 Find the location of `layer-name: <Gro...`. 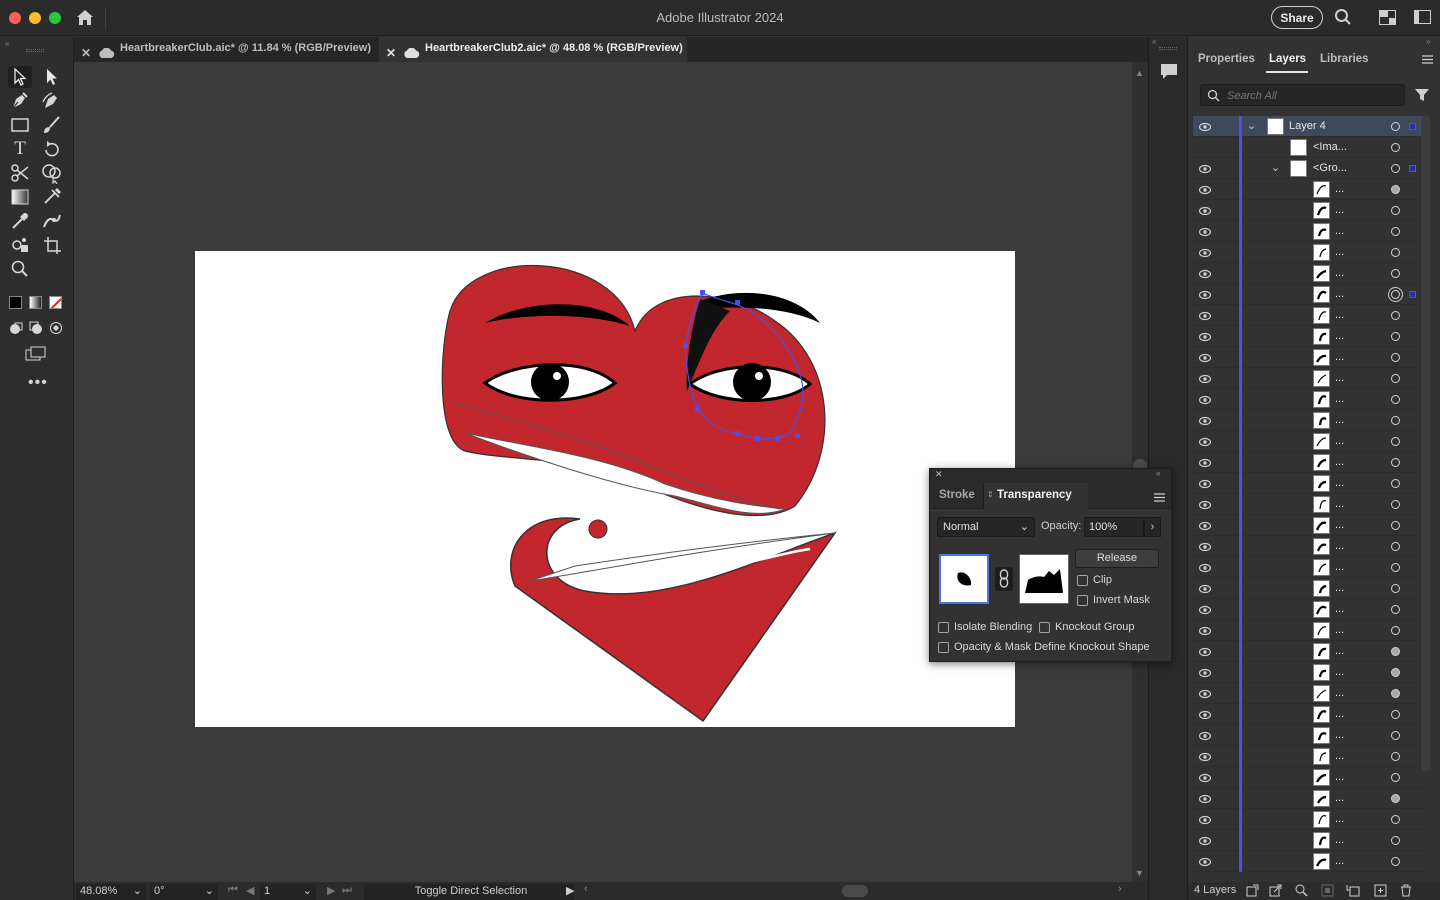

layer-name: <Gro... is located at coordinates (1330, 168).